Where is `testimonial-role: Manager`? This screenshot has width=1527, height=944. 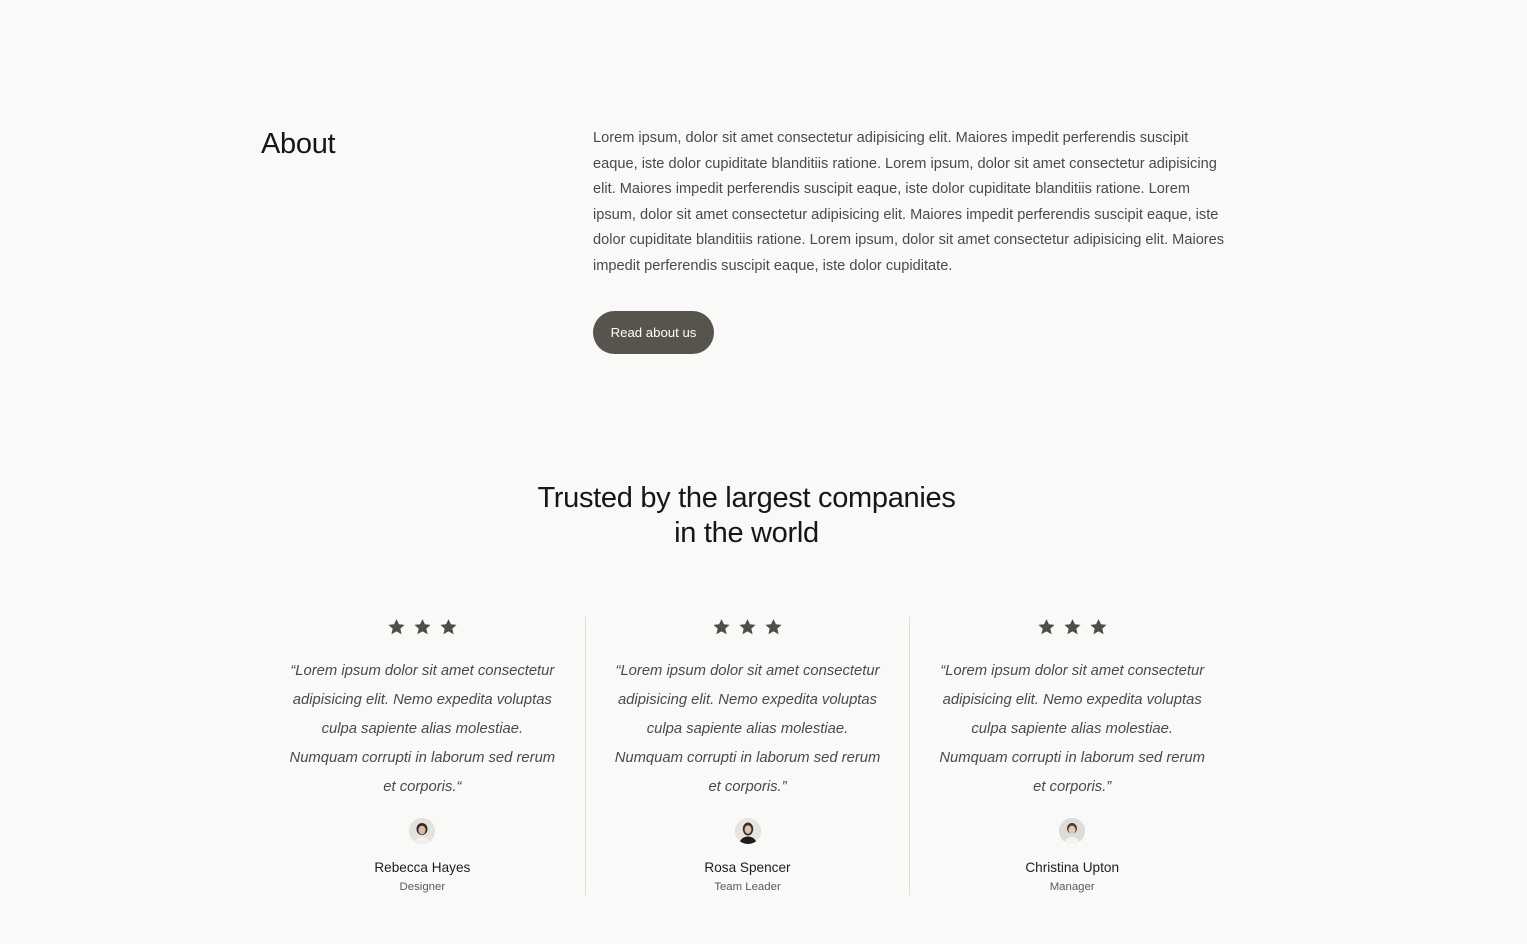 testimonial-role: Manager is located at coordinates (1072, 887).